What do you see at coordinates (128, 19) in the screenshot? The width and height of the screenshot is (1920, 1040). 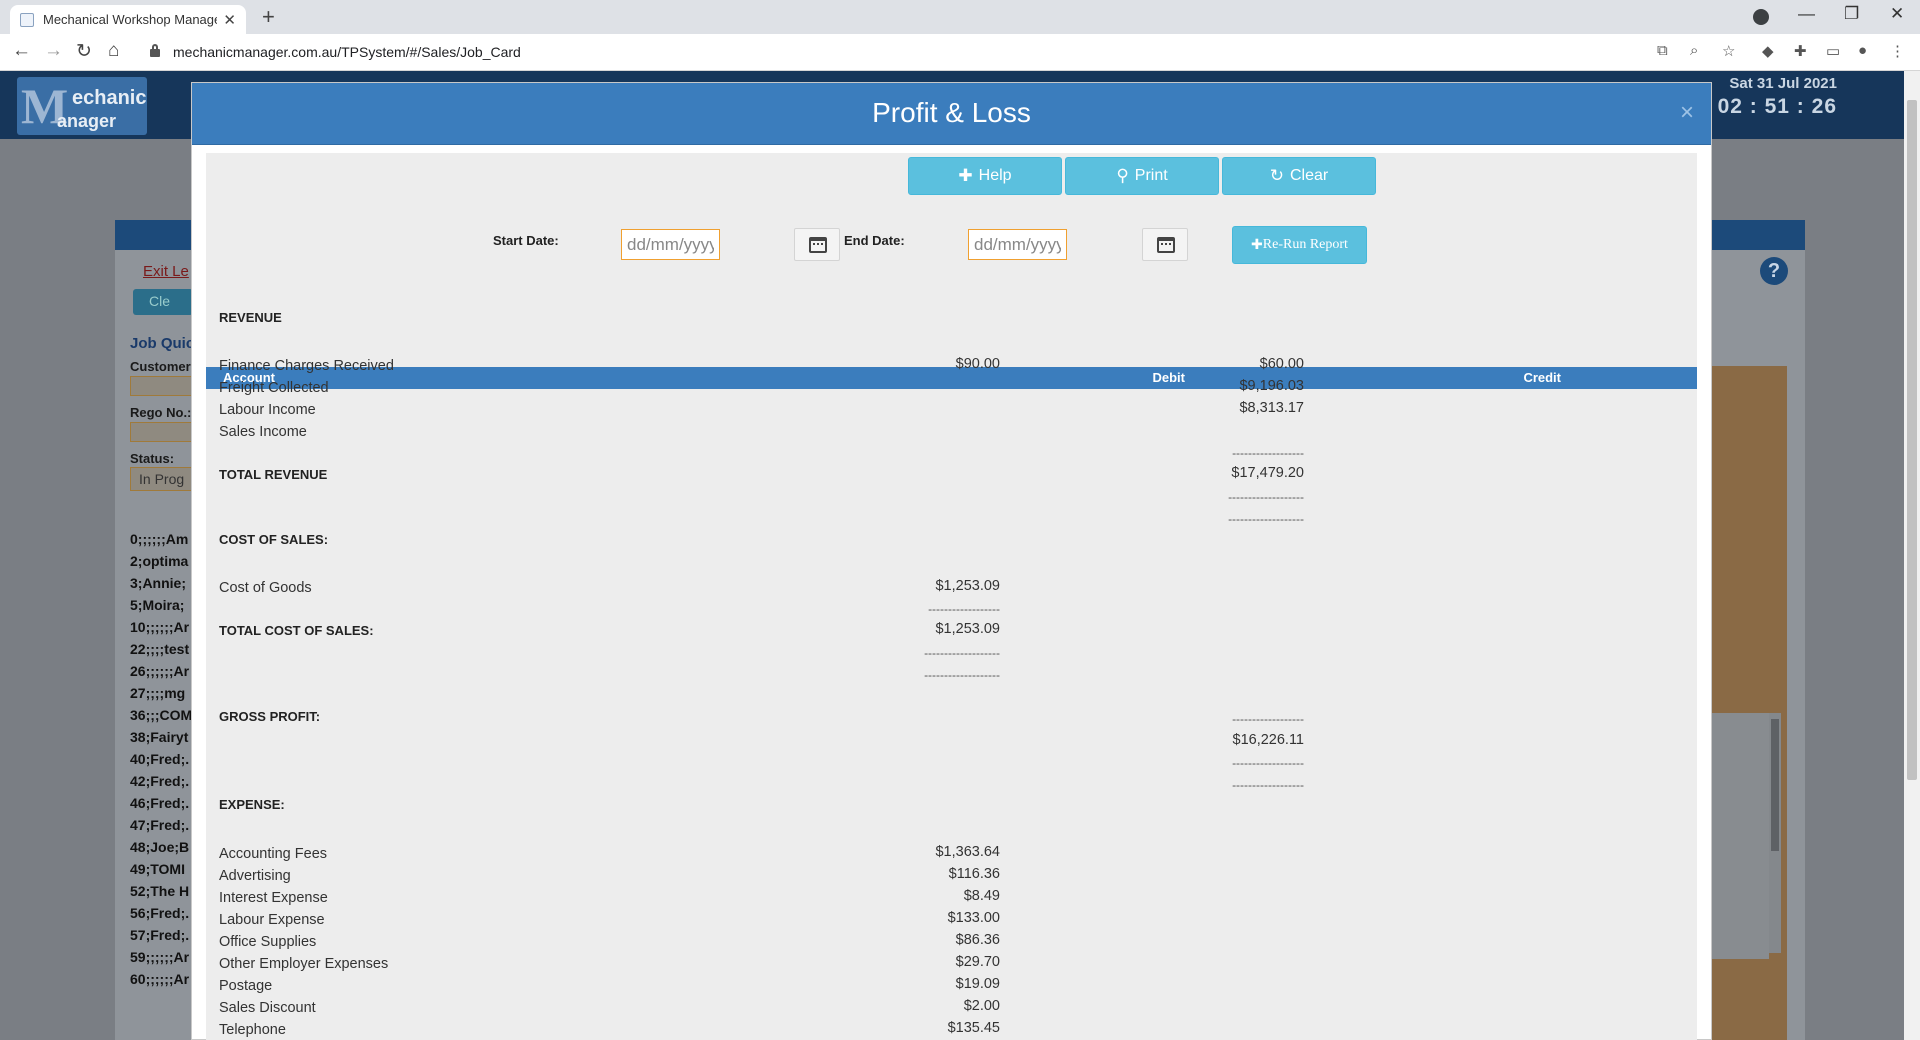 I see `browser-tab: Mechanical Workshop Managem ✕` at bounding box center [128, 19].